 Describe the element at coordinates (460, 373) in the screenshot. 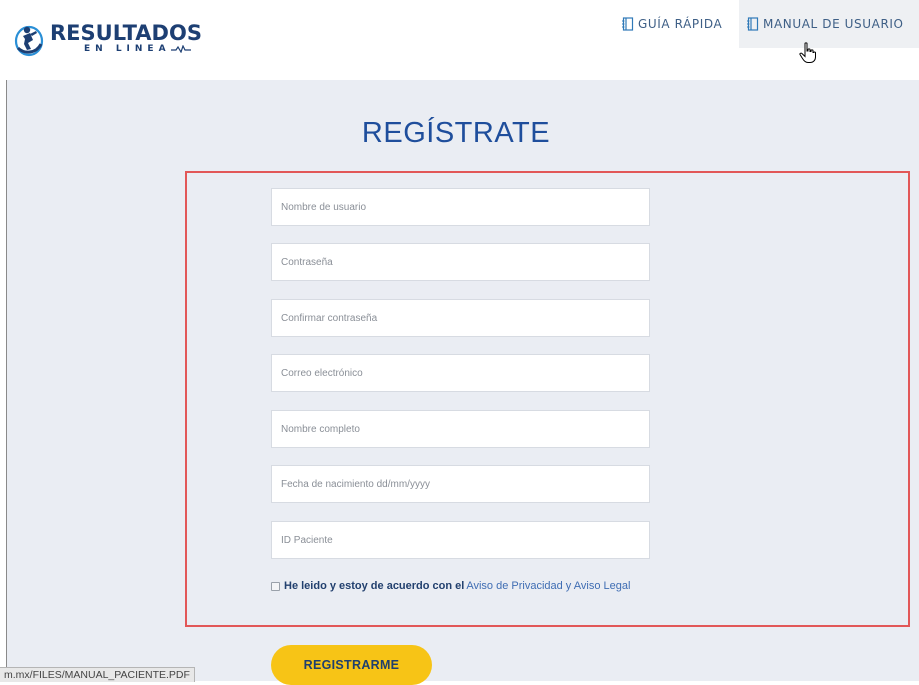

I see `email-input` at that location.